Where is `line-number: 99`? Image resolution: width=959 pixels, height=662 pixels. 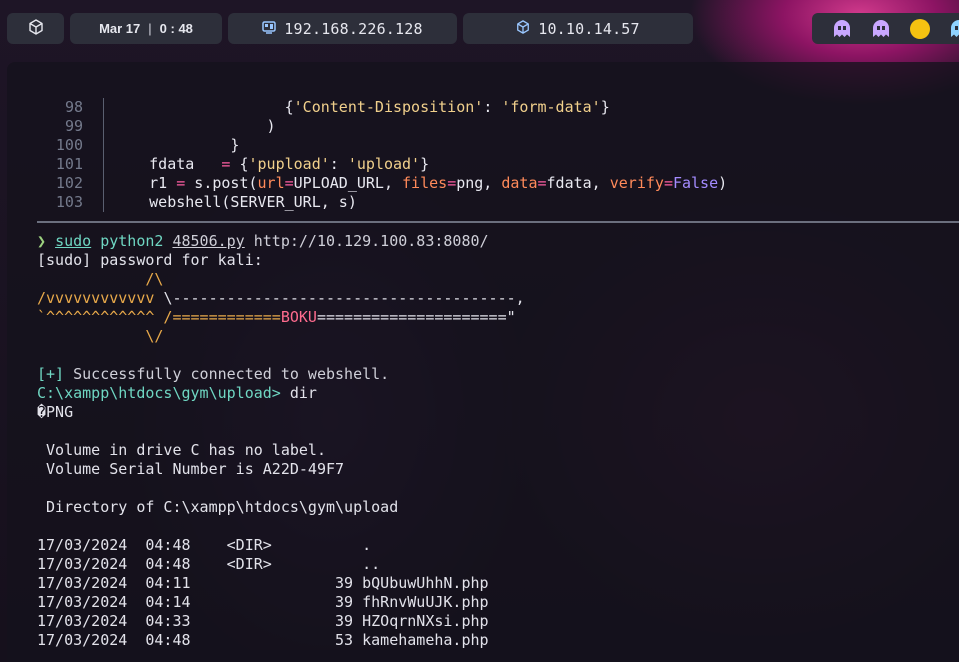 line-number: 99 is located at coordinates (73, 126).